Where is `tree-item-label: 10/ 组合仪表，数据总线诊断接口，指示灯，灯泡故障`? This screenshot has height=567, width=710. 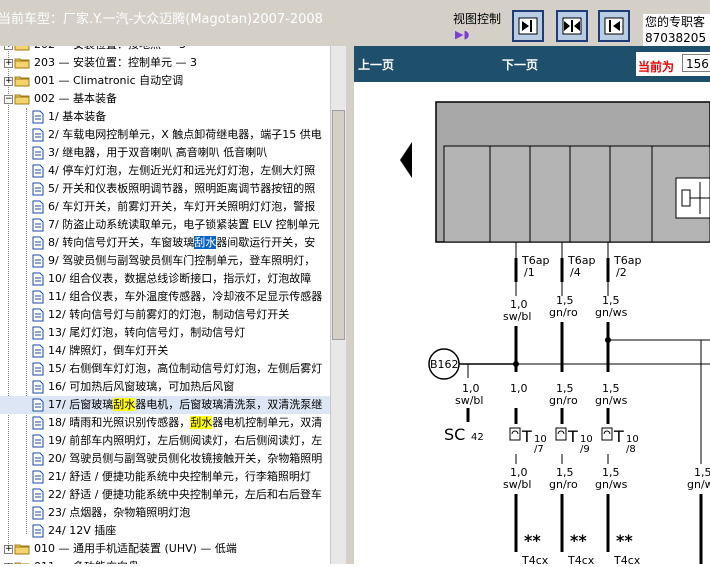
tree-item-label: 10/ 组合仪表，数据总线诊断接口，指示灯，灯泡故障 is located at coordinates (180, 278).